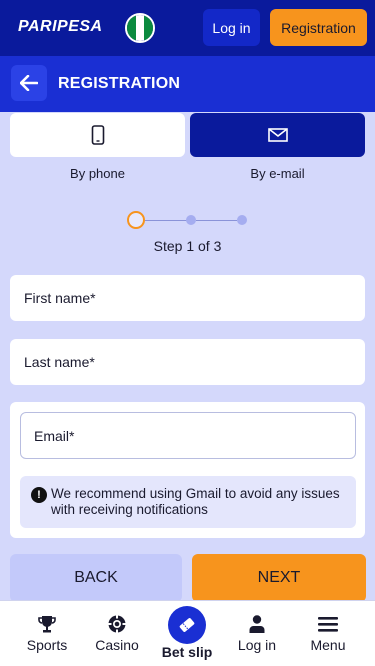 This screenshot has height=666, width=375. What do you see at coordinates (117, 624) in the screenshot?
I see `casino-chip-icon` at bounding box center [117, 624].